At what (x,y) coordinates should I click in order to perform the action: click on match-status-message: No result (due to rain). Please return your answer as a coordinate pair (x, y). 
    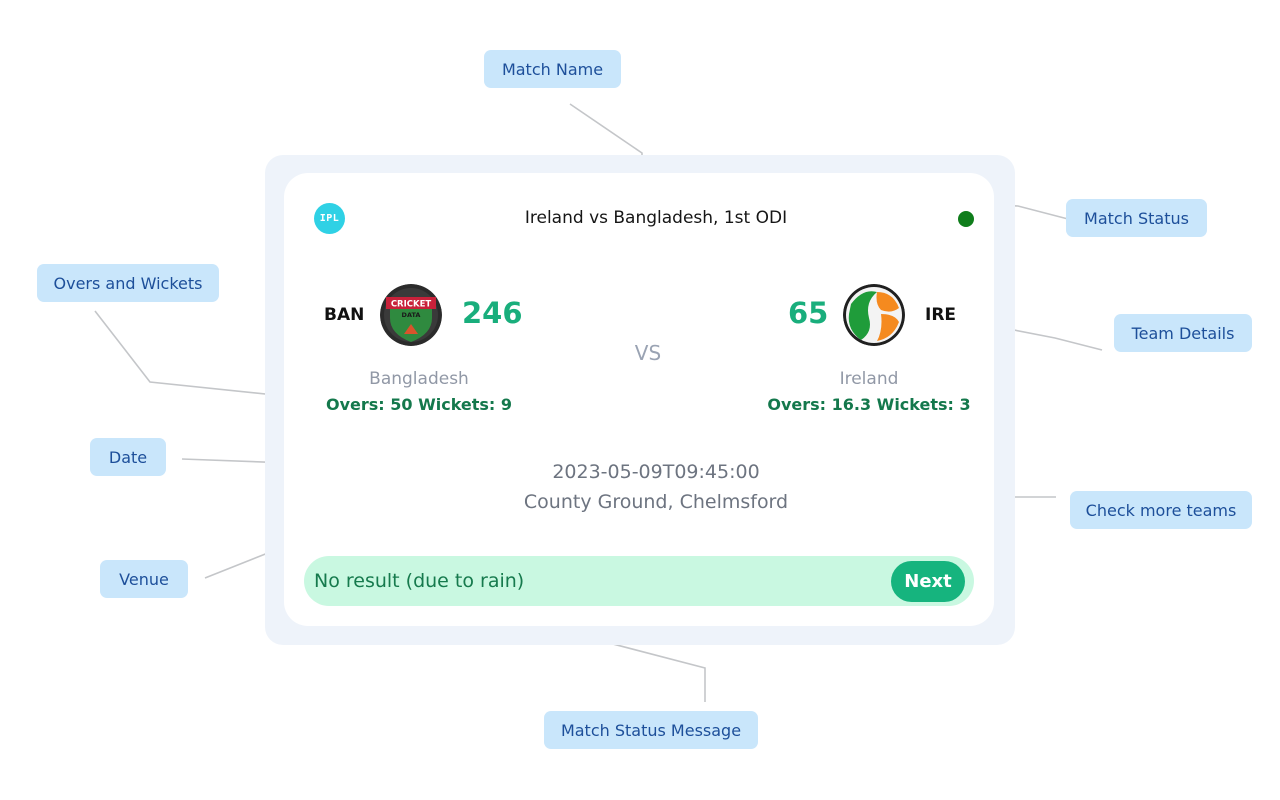
    Looking at the image, I should click on (419, 581).